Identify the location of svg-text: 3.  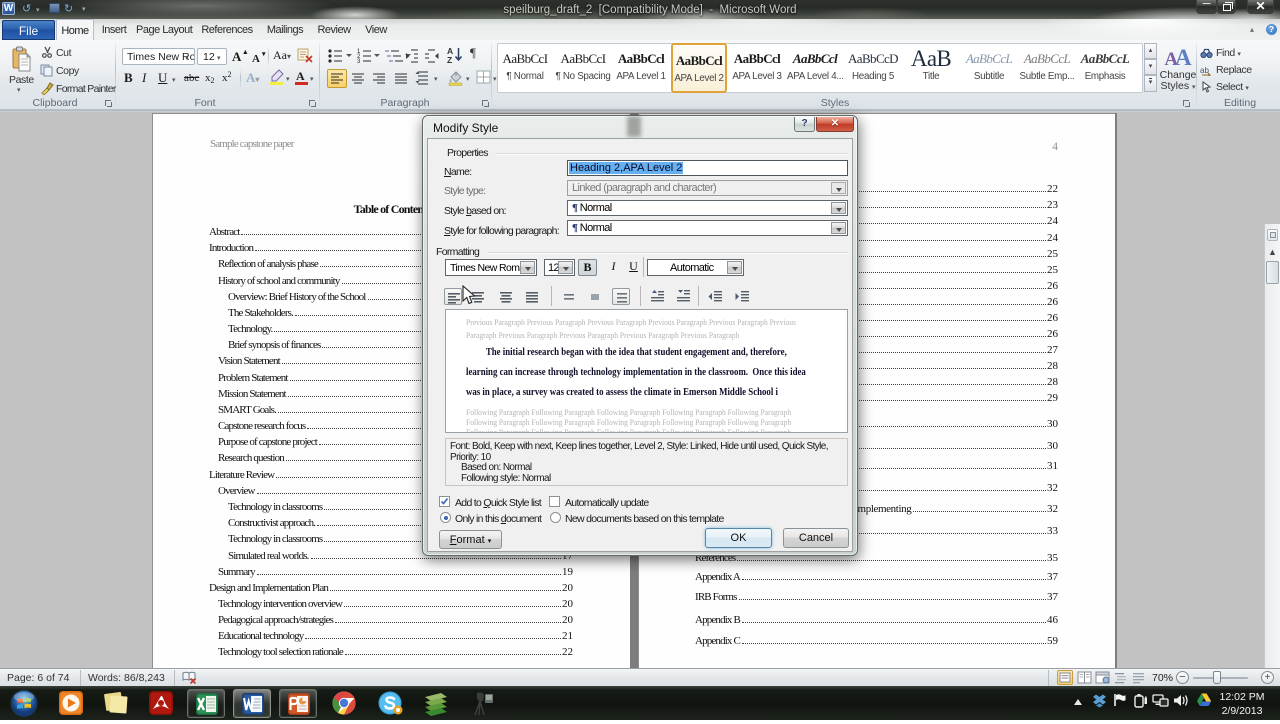
(359, 62).